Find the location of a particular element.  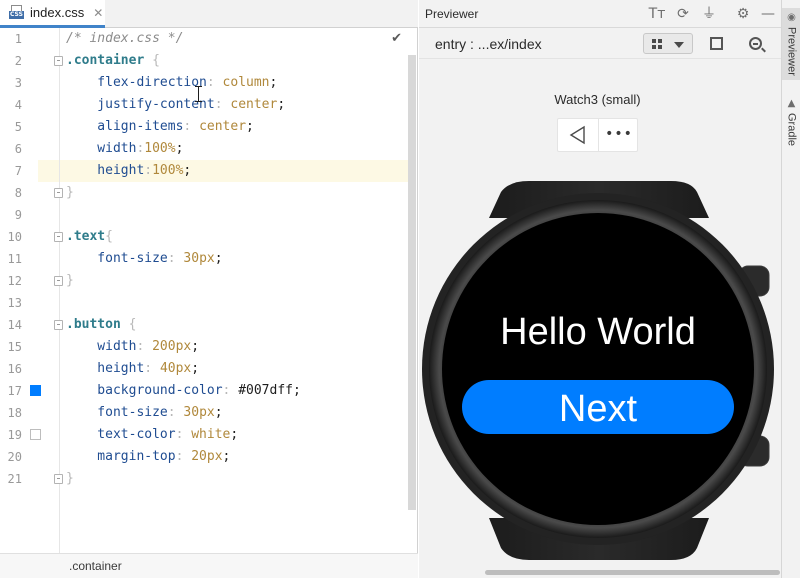

tab-index-css: CSS index.css ✕ is located at coordinates (52, 14).